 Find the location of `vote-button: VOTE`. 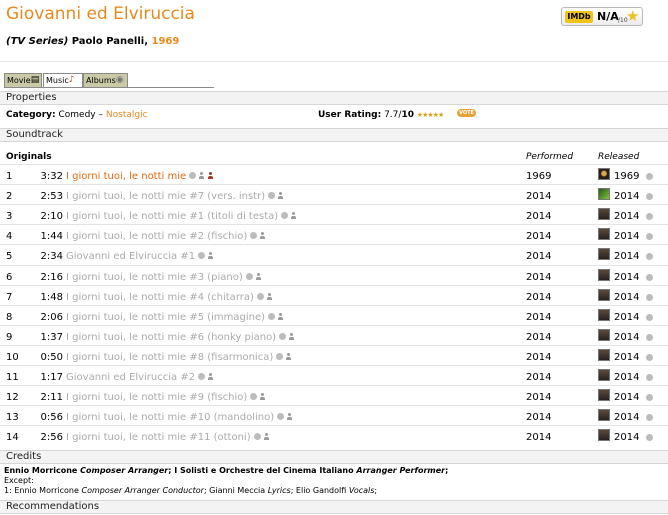

vote-button: VOTE is located at coordinates (466, 113).